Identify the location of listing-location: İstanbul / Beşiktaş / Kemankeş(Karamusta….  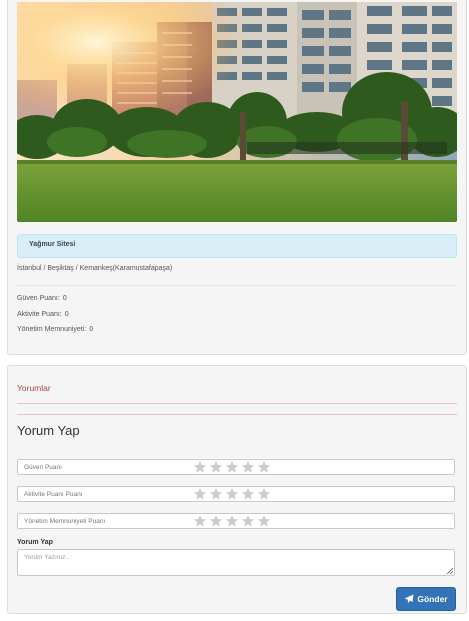
(95, 268).